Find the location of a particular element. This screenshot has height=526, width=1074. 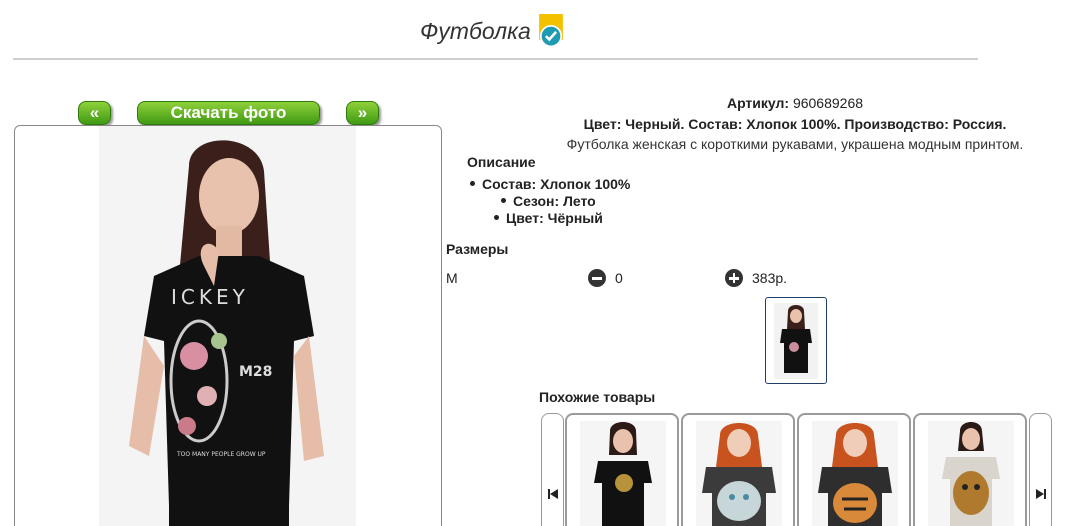

description-item: Цвет: Чёрный is located at coordinates (548, 218).